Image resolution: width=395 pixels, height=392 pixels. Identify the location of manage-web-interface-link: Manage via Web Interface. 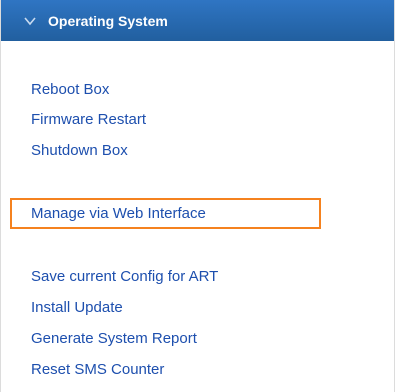
(118, 213).